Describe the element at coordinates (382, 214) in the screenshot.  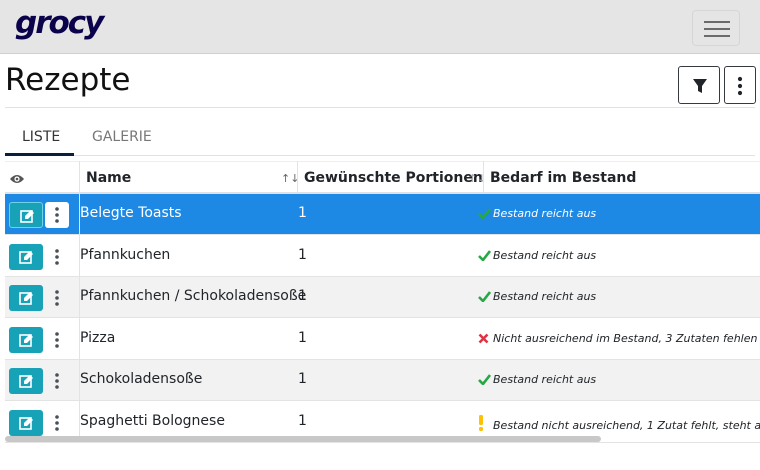
I see `table-row: Belegte Toasts 1 Bestand reicht aus` at that location.